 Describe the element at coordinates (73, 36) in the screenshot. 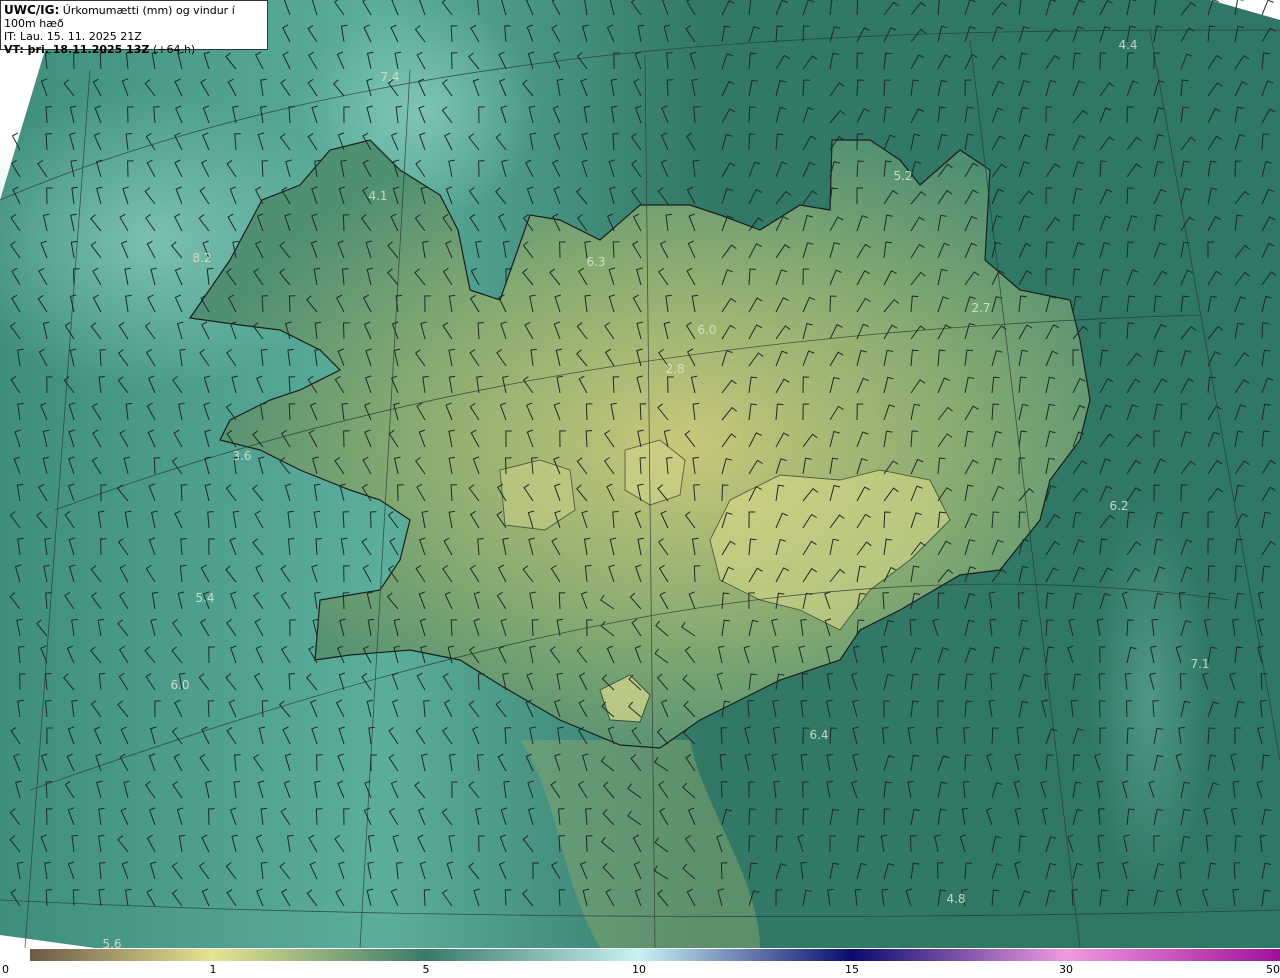

I see `init-time: IT: Lau. 15. 11. 2025 21Z` at that location.